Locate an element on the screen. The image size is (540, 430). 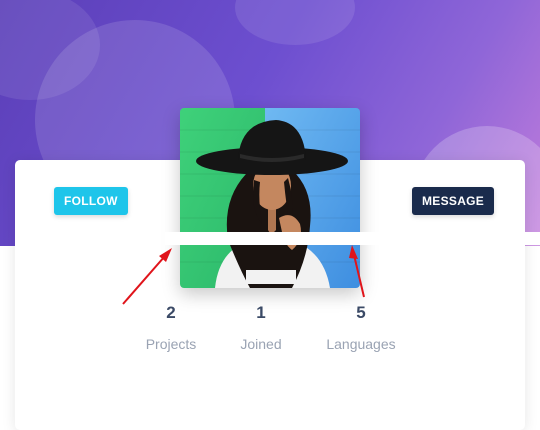
arrow-right-head-icon is located at coordinates (353, 252).